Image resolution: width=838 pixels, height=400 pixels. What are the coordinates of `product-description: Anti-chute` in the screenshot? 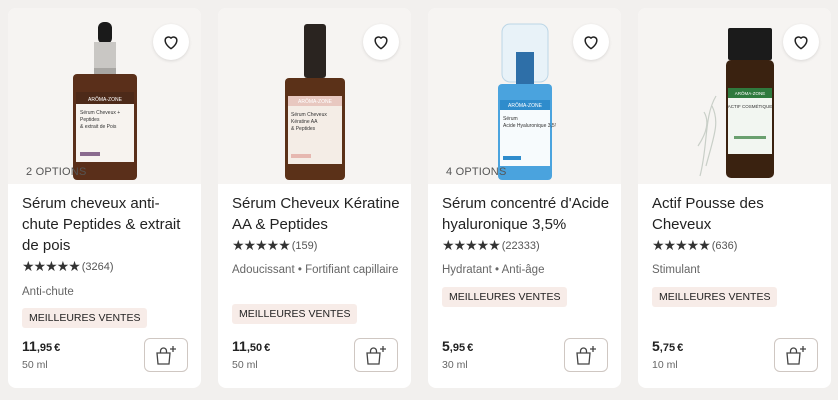 It's located at (48, 292).